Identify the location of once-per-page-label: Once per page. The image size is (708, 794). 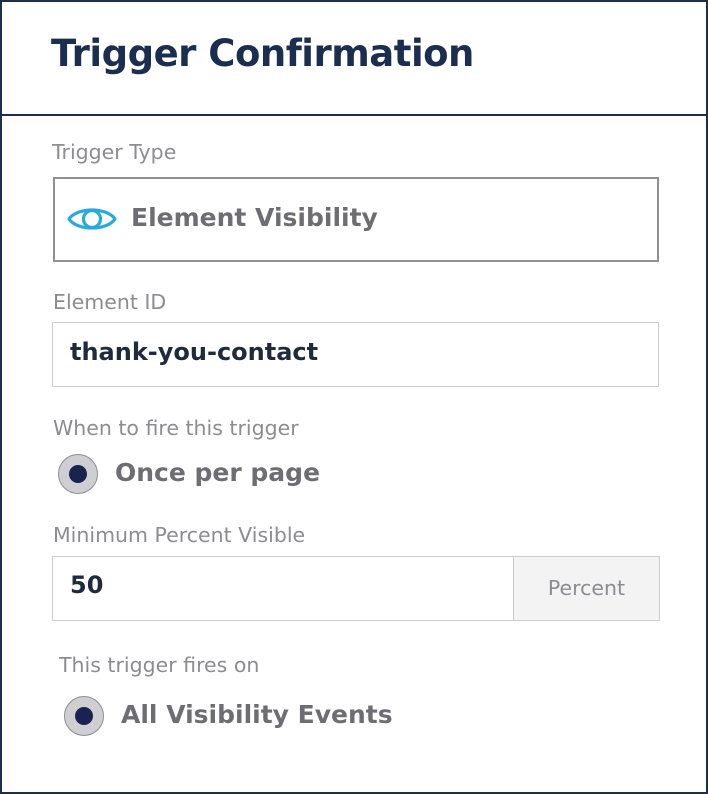
(218, 472).